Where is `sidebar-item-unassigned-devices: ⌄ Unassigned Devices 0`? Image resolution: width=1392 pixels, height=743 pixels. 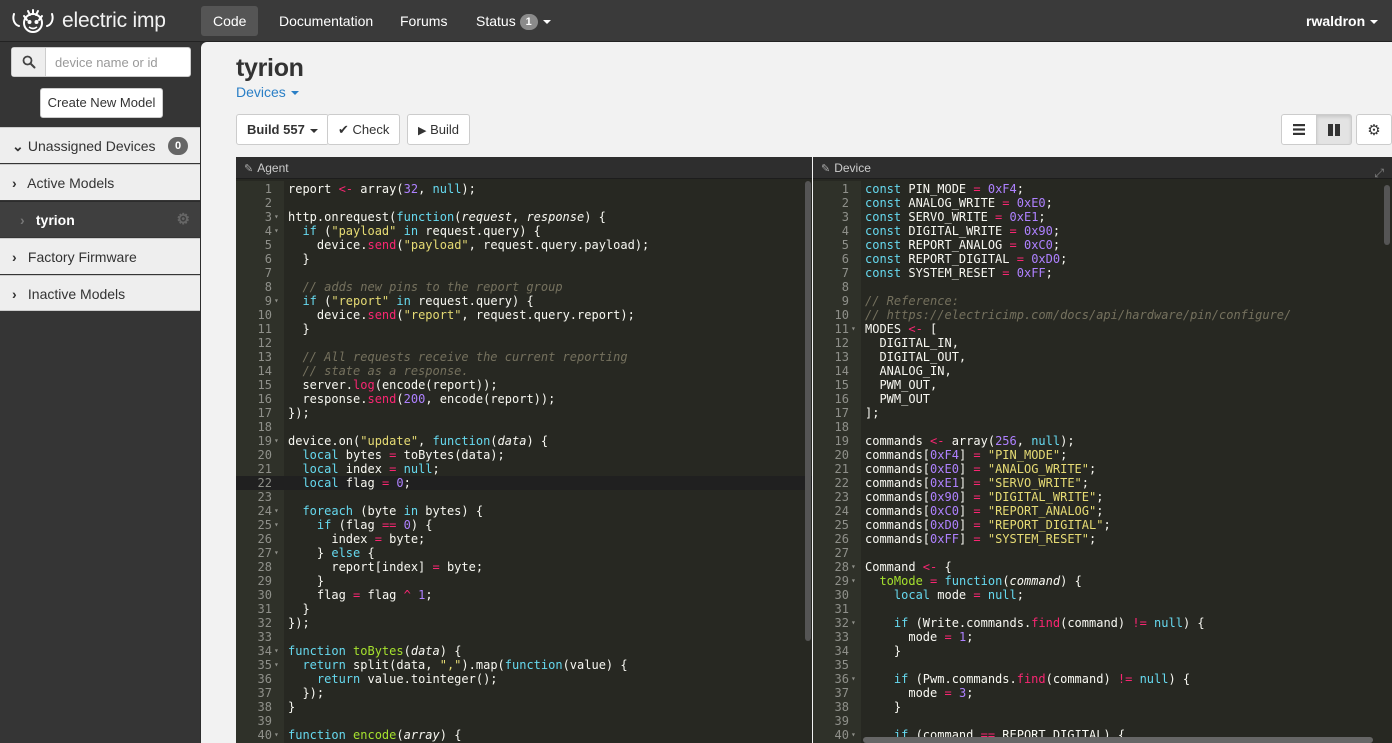
sidebar-item-unassigned-devices: ⌄ Unassigned Devices 0 is located at coordinates (100, 145).